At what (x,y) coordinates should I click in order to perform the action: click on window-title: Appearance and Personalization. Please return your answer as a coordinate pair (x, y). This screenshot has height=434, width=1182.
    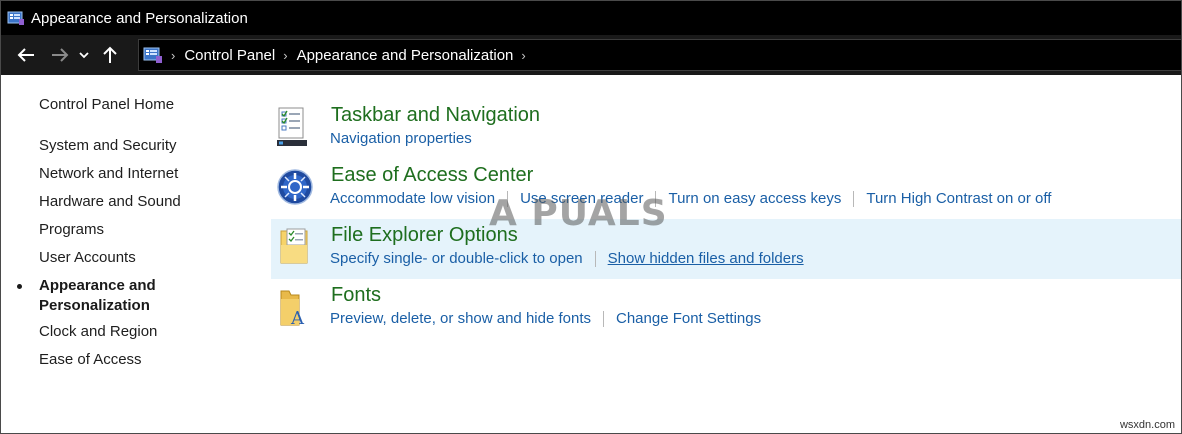
    Looking at the image, I should click on (139, 18).